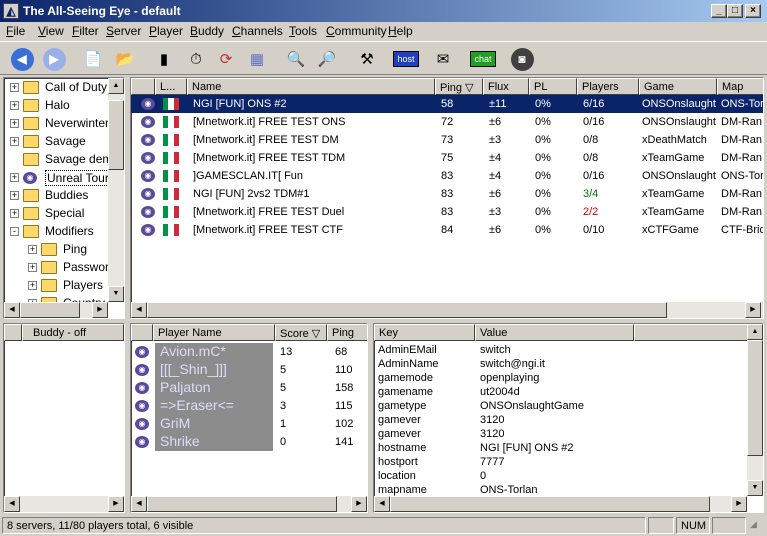 This screenshot has width=767, height=536. What do you see at coordinates (257, 31) in the screenshot?
I see `menu-channels: Channels` at bounding box center [257, 31].